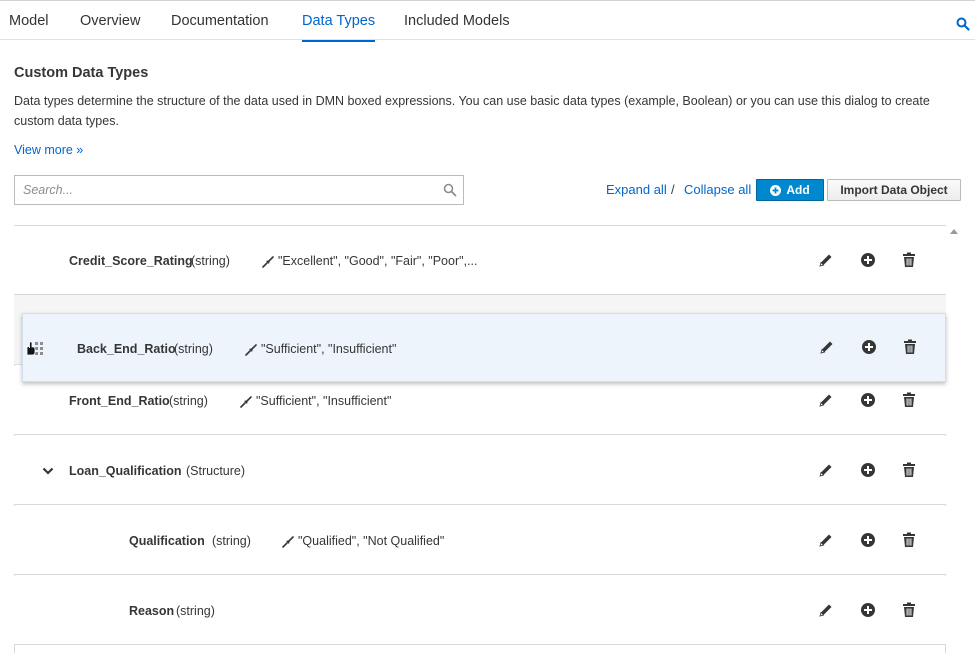 This screenshot has width=975, height=653. What do you see at coordinates (216, 471) in the screenshot?
I see `data-type-kind: (Structure)` at bounding box center [216, 471].